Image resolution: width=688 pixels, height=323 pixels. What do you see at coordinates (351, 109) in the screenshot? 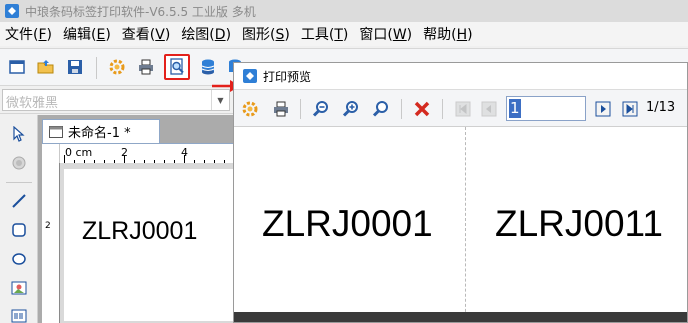
I see `zoom-in-icon` at bounding box center [351, 109].